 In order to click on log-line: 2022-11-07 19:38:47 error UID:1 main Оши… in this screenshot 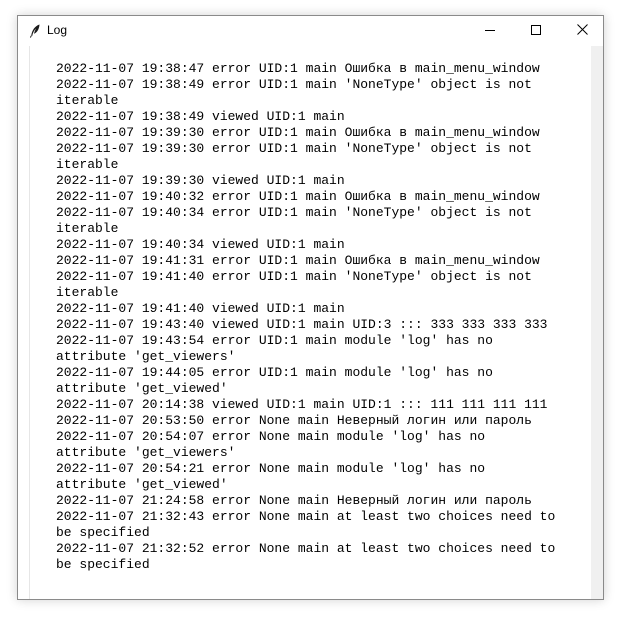, I will do `click(298, 68)`.